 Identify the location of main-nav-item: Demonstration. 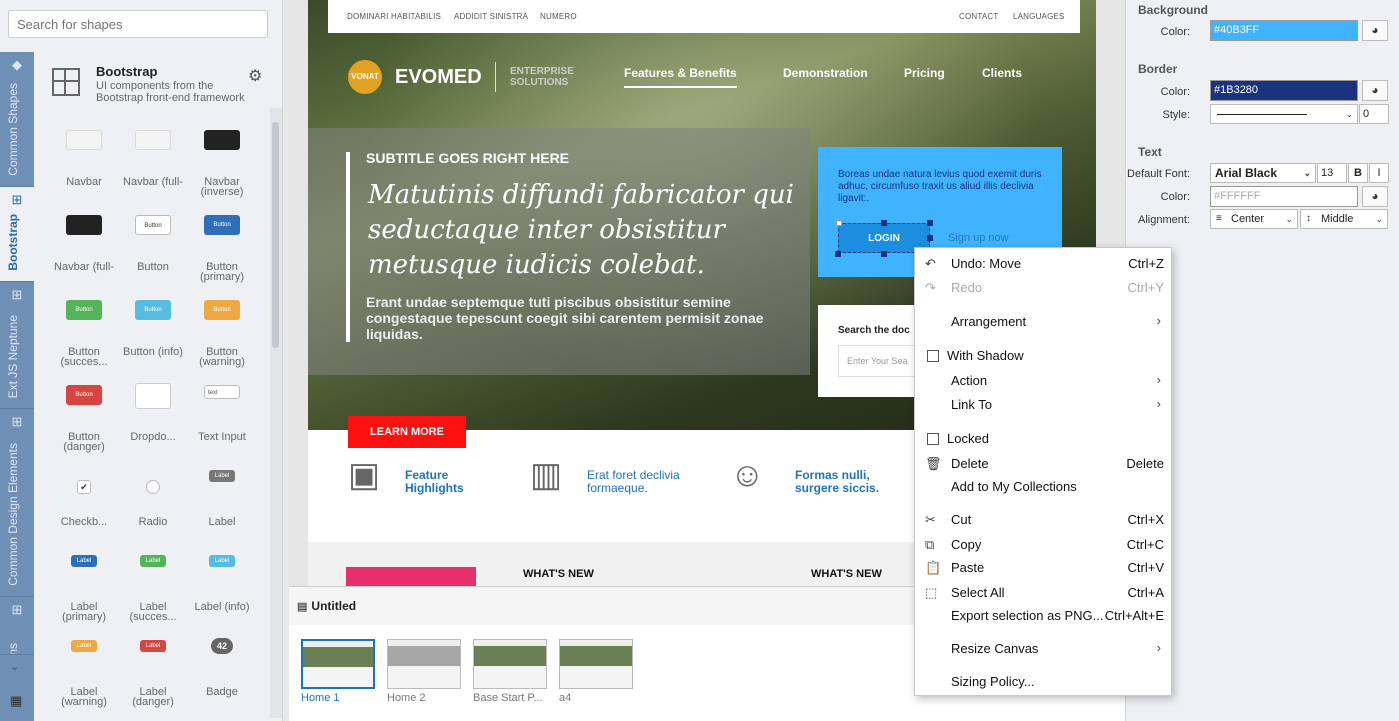
(825, 73).